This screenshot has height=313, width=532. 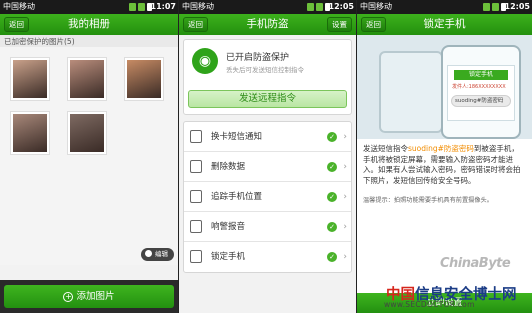 I want to click on protection-card: ◉ 已开启防盗保护 丢失后可发送短信控制指令 发送远程指令, so click(x=267, y=77).